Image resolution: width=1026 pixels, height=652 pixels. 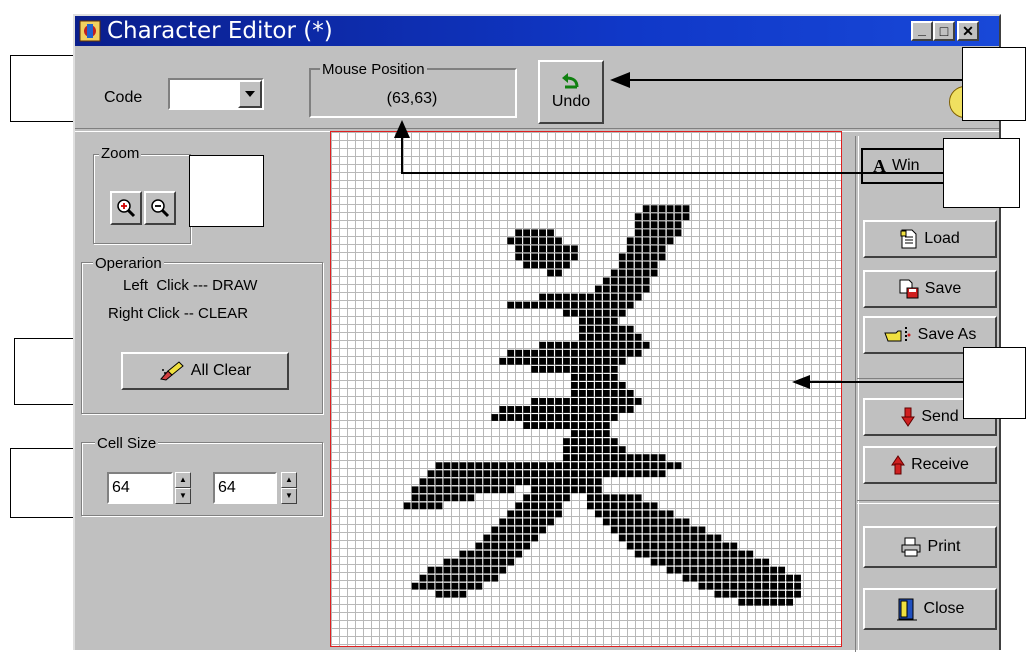 What do you see at coordinates (930, 465) in the screenshot?
I see `receive-button: Receive` at bounding box center [930, 465].